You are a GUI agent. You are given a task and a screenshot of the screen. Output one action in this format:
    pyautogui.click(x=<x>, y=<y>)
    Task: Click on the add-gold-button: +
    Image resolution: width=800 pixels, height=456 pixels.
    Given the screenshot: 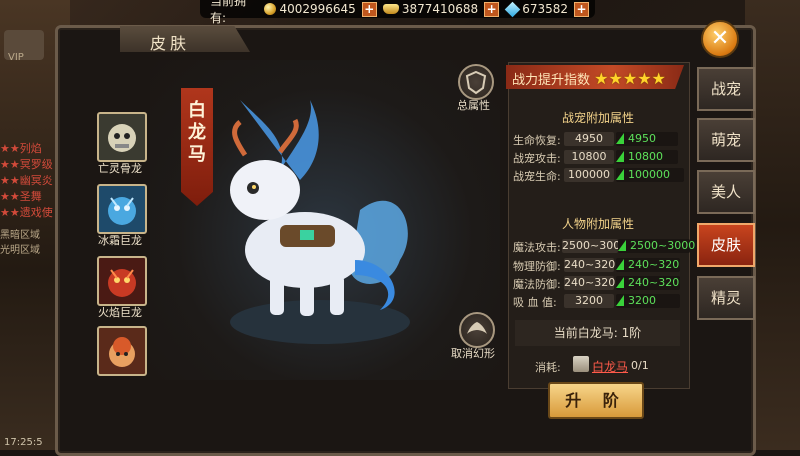 What is the action you would take?
    pyautogui.click(x=369, y=9)
    